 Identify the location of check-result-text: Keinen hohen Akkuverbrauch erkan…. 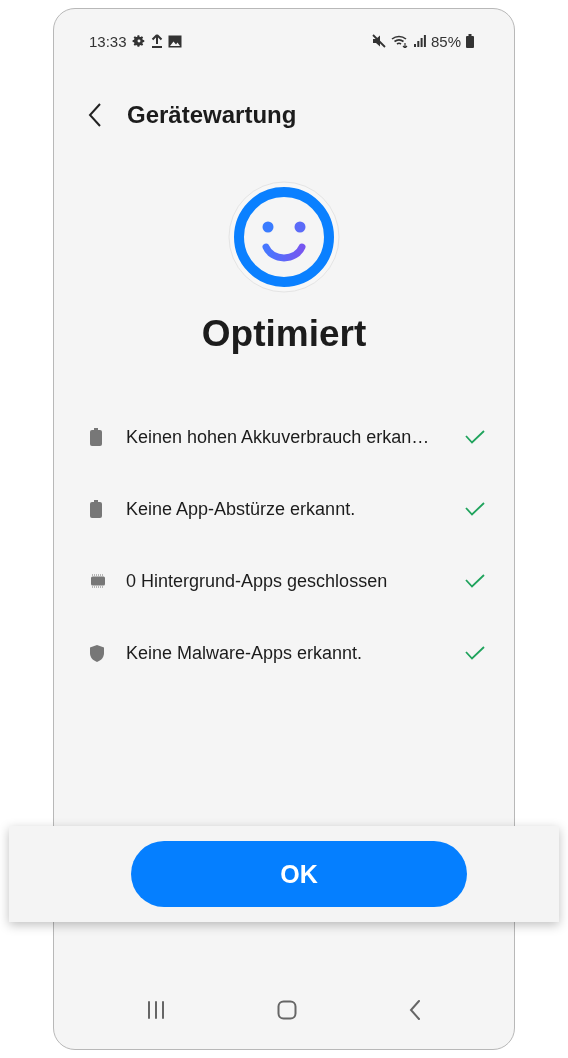
(278, 437).